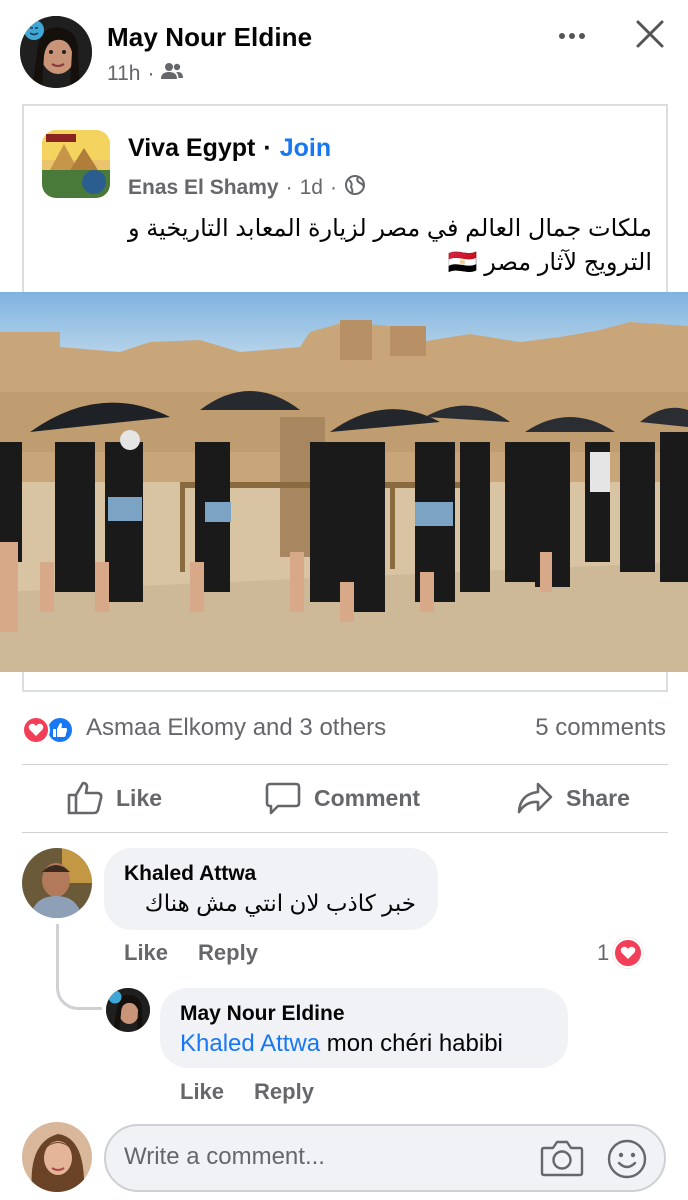 Image resolution: width=688 pixels, height=1200 pixels. I want to click on reply-like-button: Like, so click(202, 1092).